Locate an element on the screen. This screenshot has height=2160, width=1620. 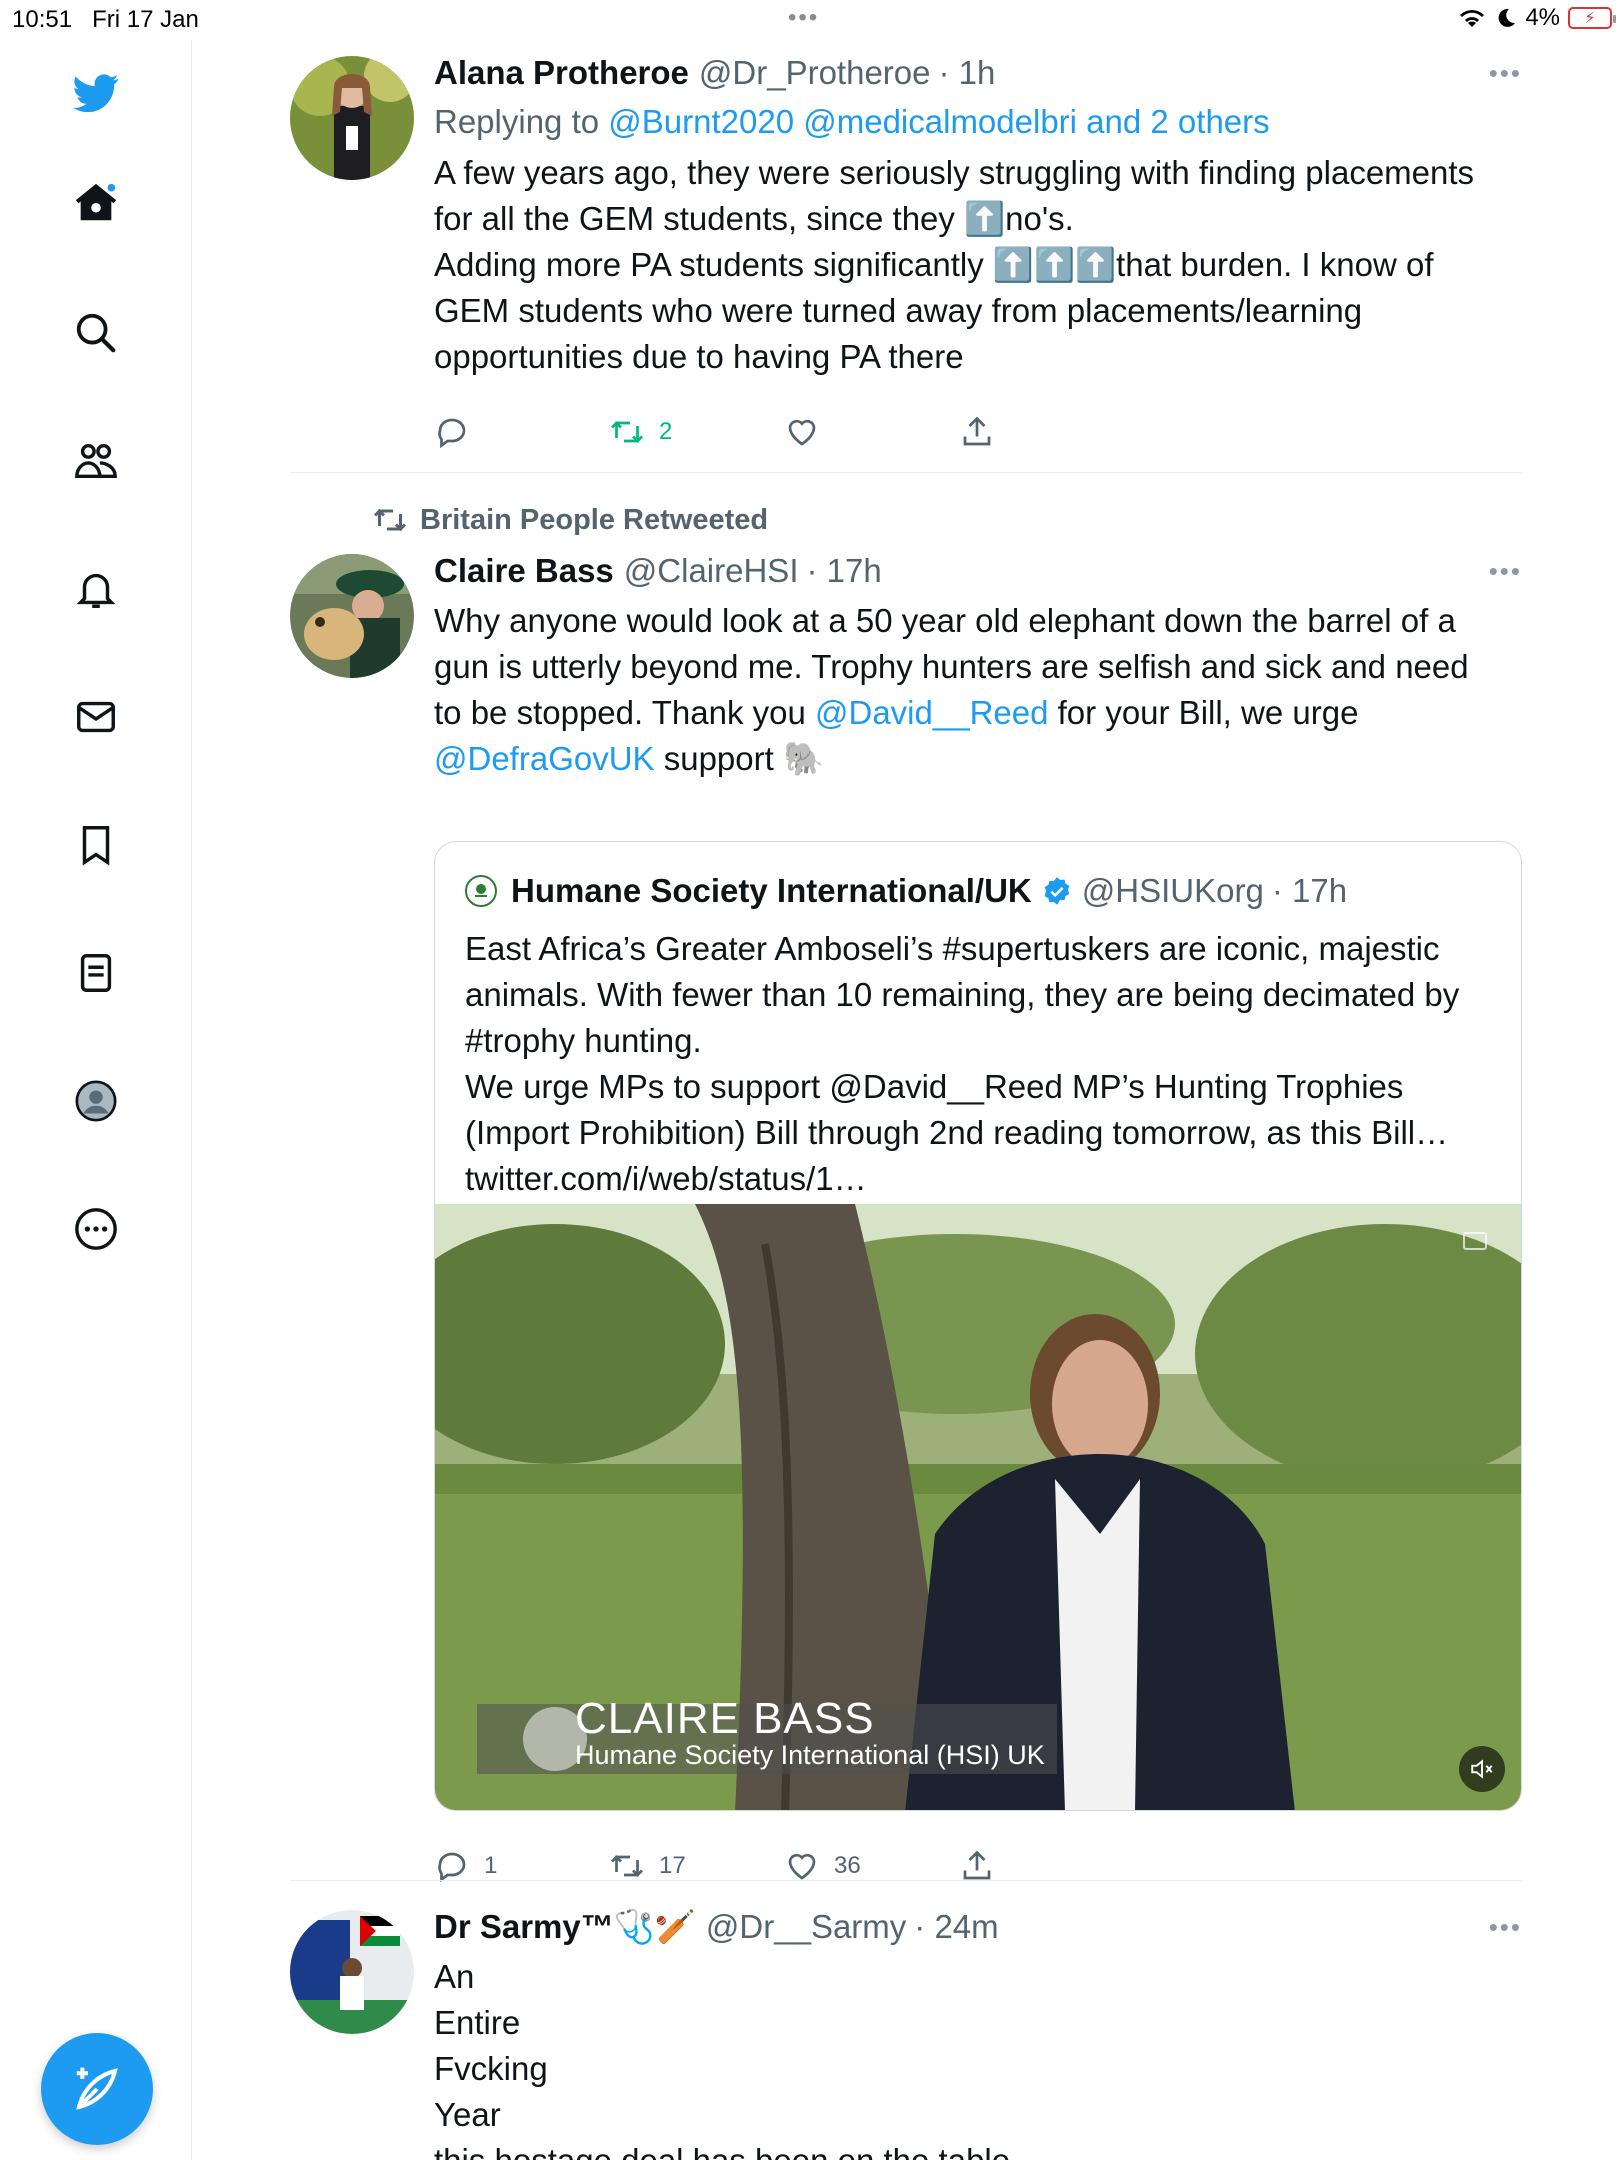
wifi-icon is located at coordinates (1472, 19).